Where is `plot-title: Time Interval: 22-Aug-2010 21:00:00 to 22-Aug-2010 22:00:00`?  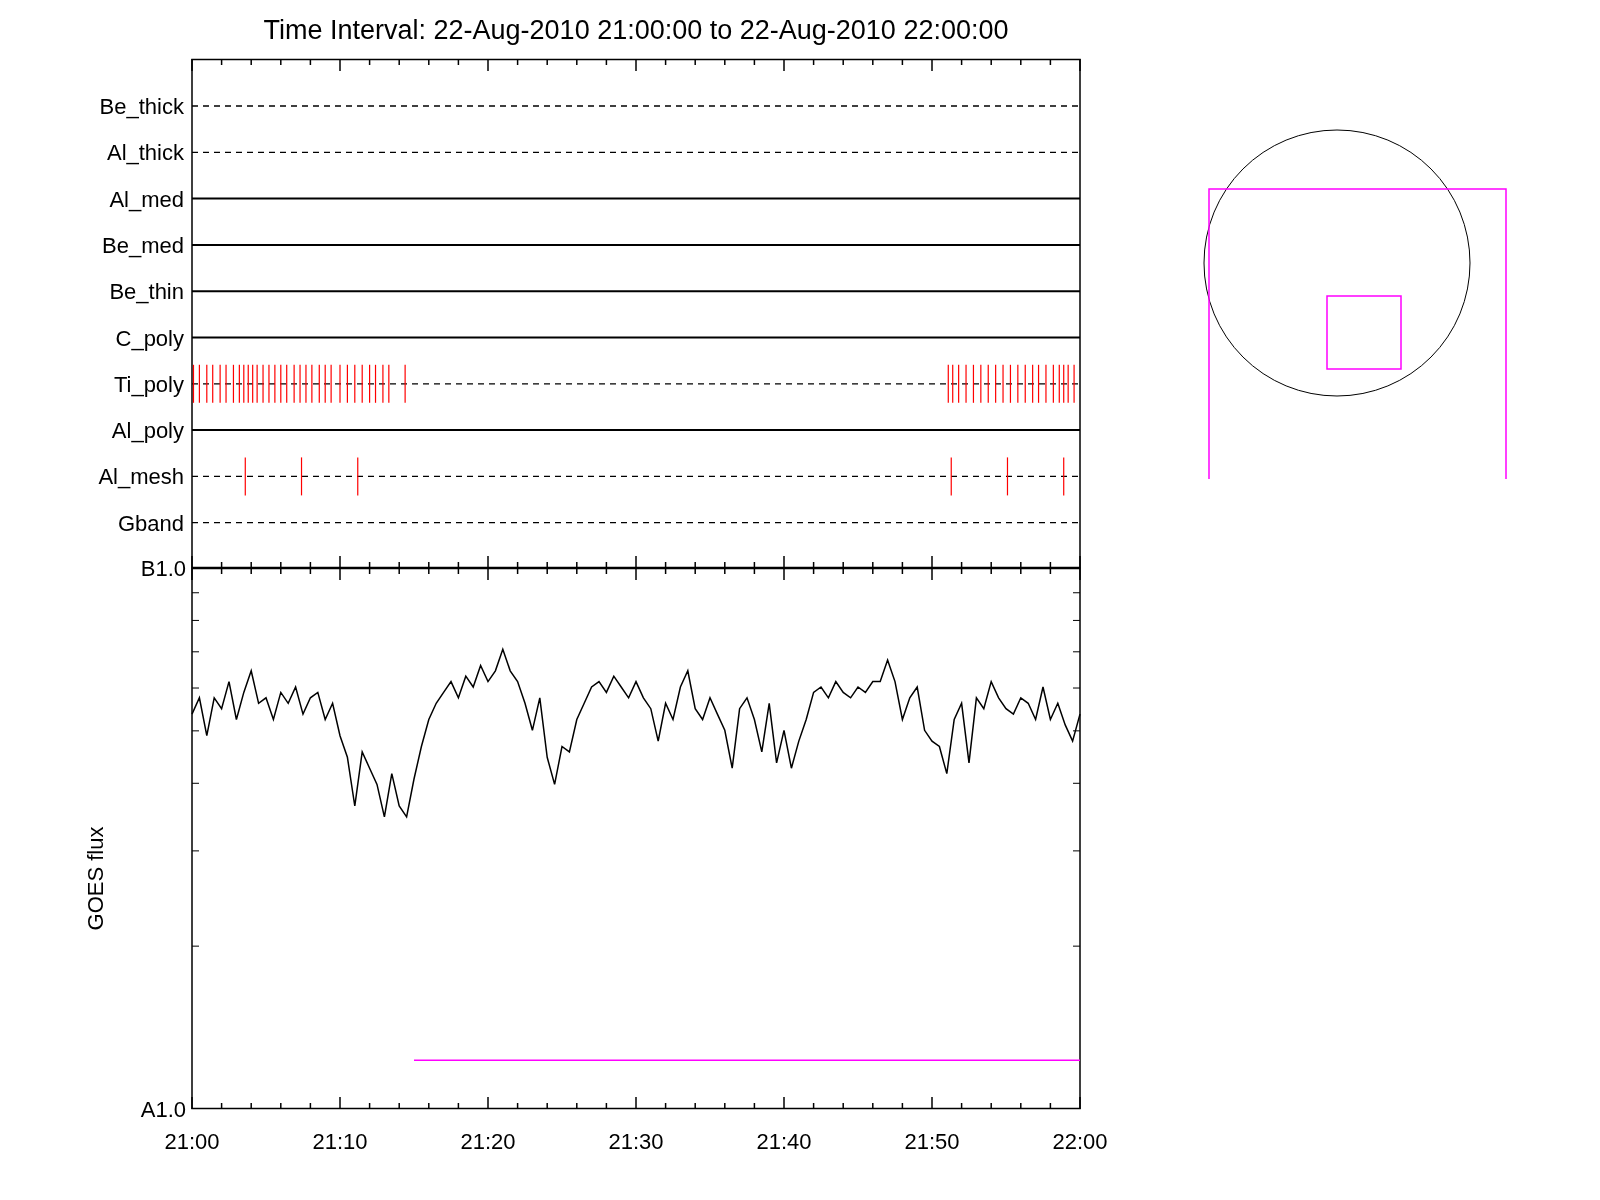
plot-title: Time Interval: 22-Aug-2010 21:00:00 to 22-Aug-2010 22:00:00 is located at coordinates (636, 30).